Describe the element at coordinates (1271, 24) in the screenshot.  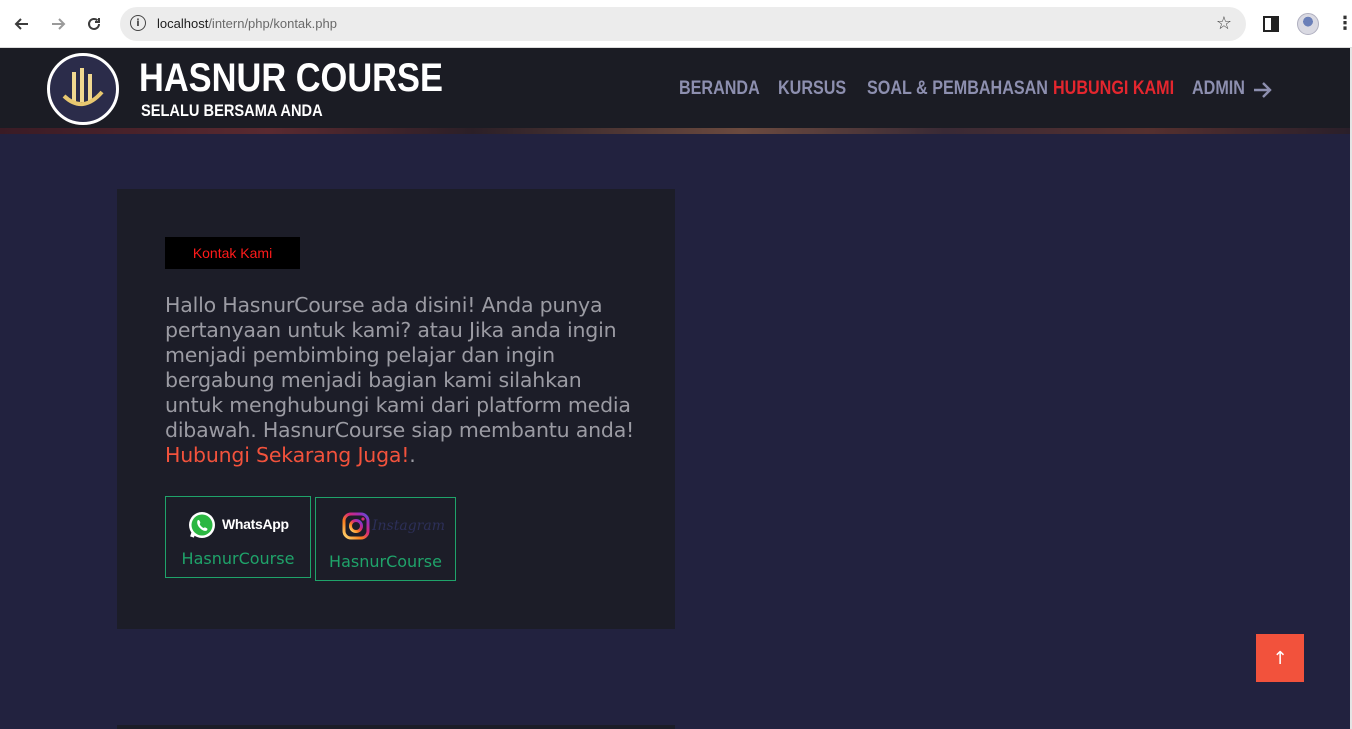
I see `side-panel-icon` at that location.